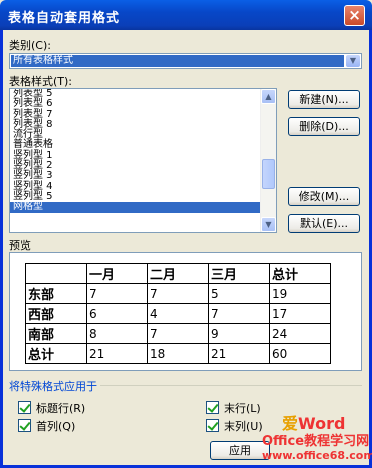 This screenshot has width=372, height=468. Describe the element at coordinates (56, 273) in the screenshot. I see `table-cell` at that location.